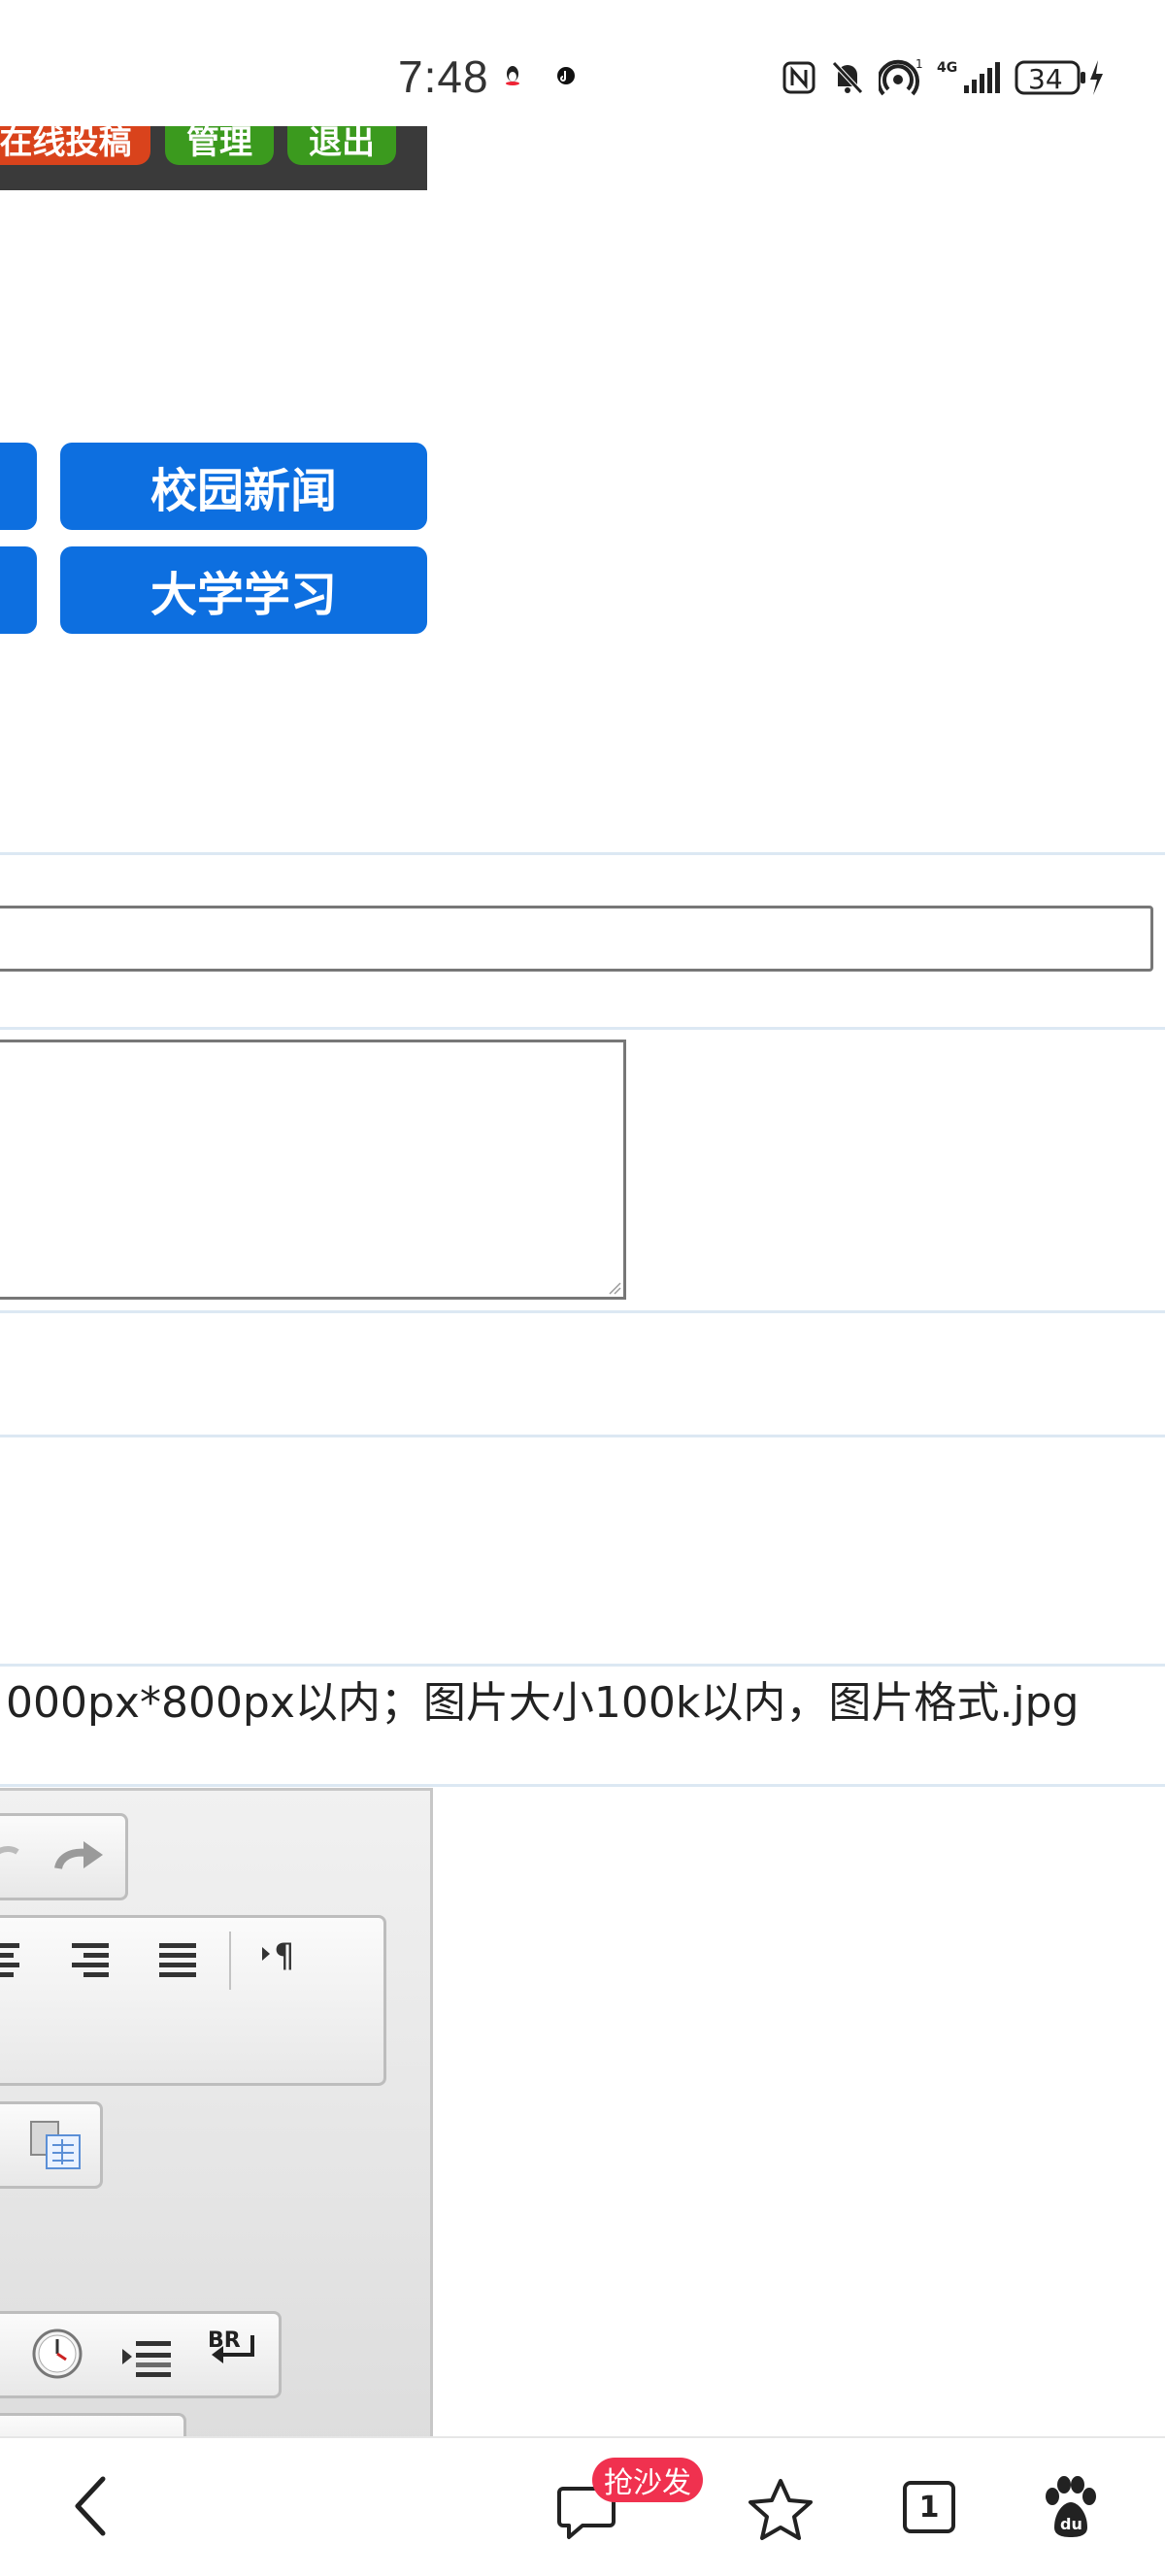 The height and width of the screenshot is (2576, 1165). Describe the element at coordinates (781, 2509) in the screenshot. I see `bookmark-star-icon` at that location.